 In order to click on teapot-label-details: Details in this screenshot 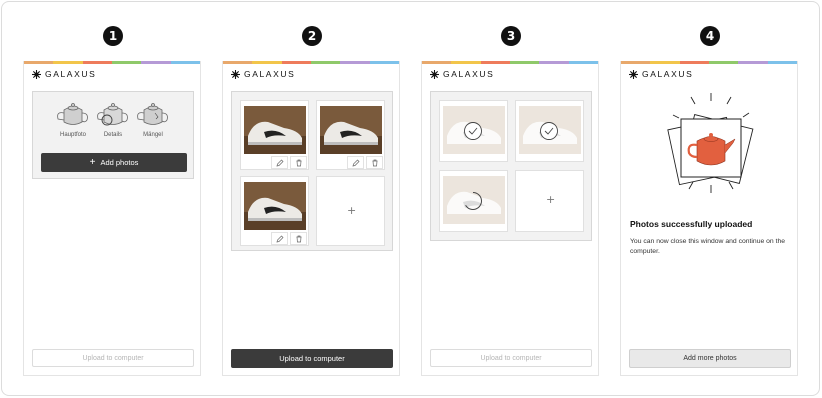, I will do `click(113, 135)`.